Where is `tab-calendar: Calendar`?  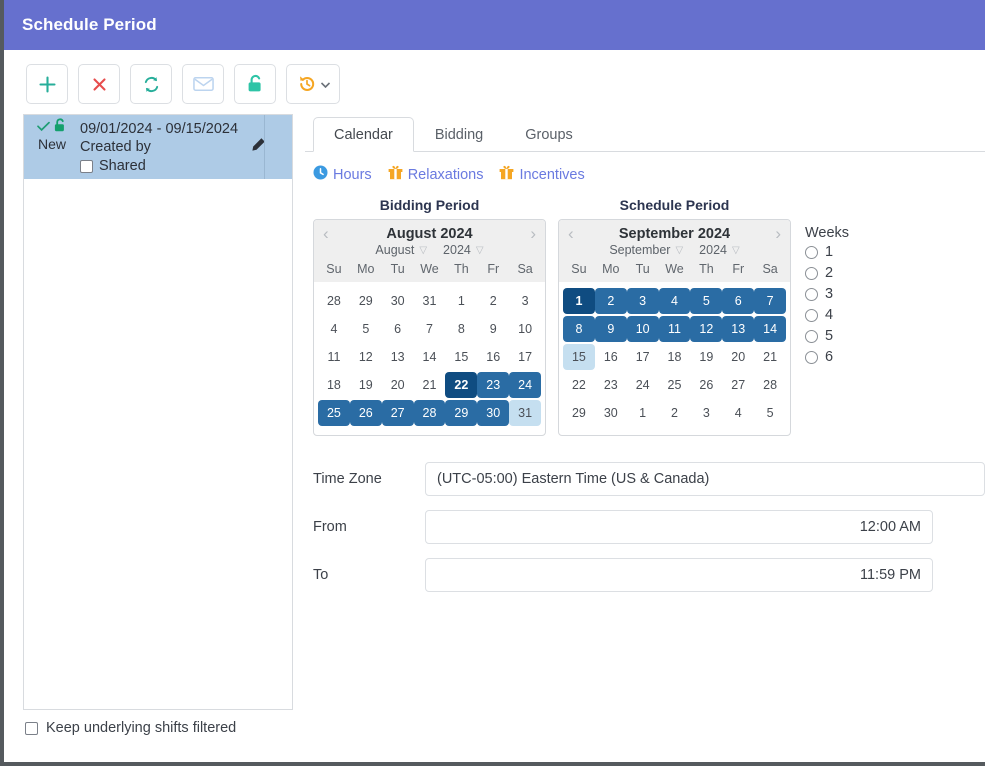 tab-calendar: Calendar is located at coordinates (363, 134).